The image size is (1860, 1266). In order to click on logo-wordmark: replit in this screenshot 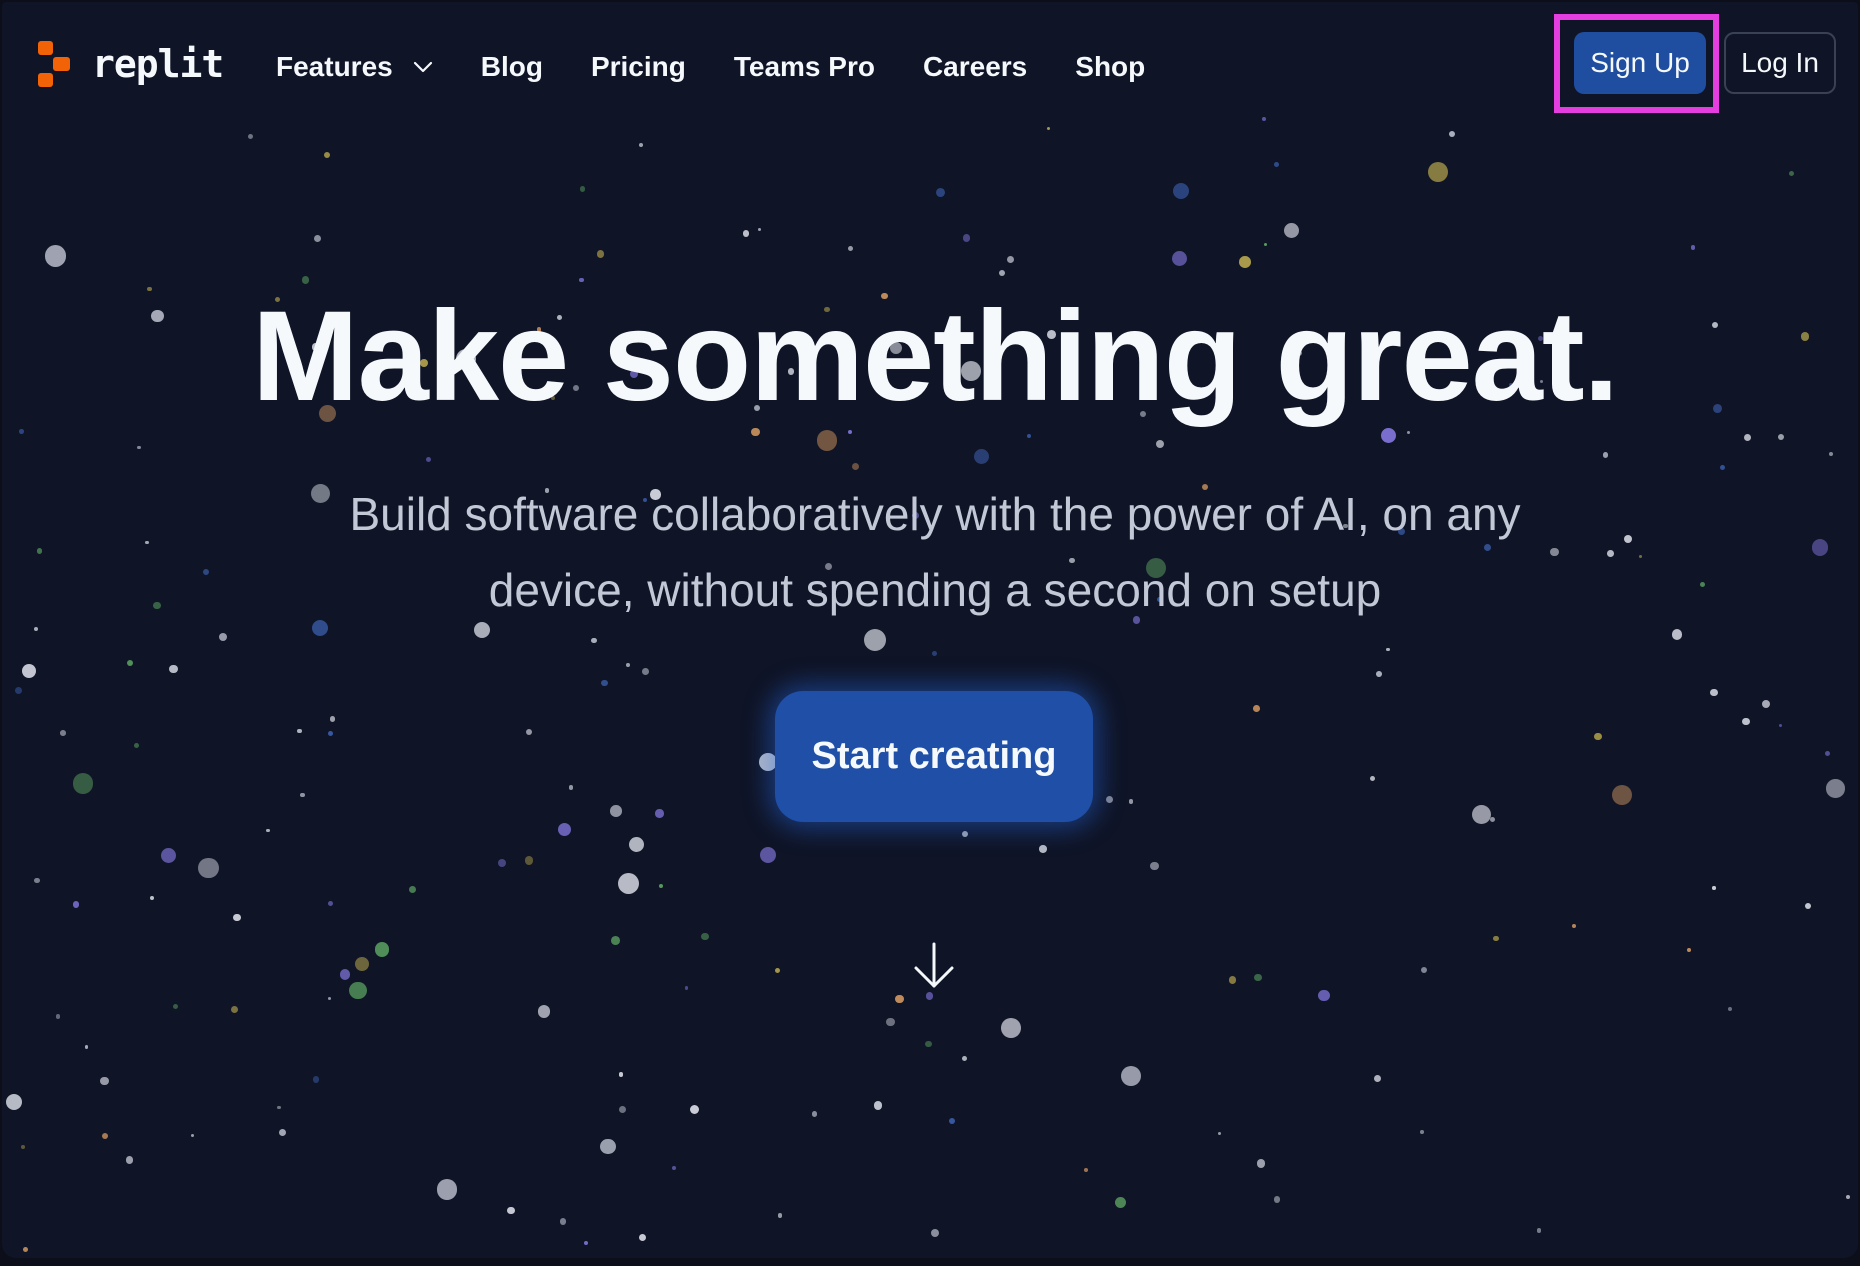, I will do `click(158, 64)`.